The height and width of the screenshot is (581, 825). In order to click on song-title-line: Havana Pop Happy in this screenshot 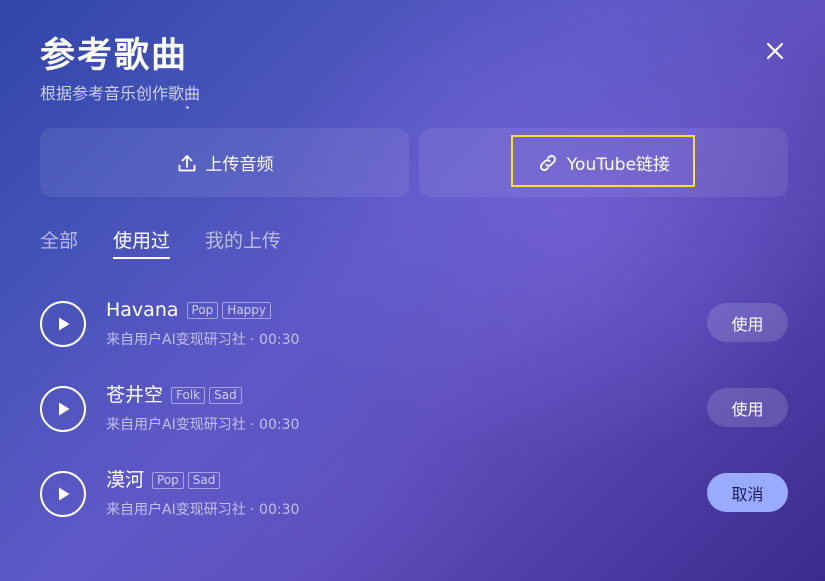, I will do `click(190, 310)`.